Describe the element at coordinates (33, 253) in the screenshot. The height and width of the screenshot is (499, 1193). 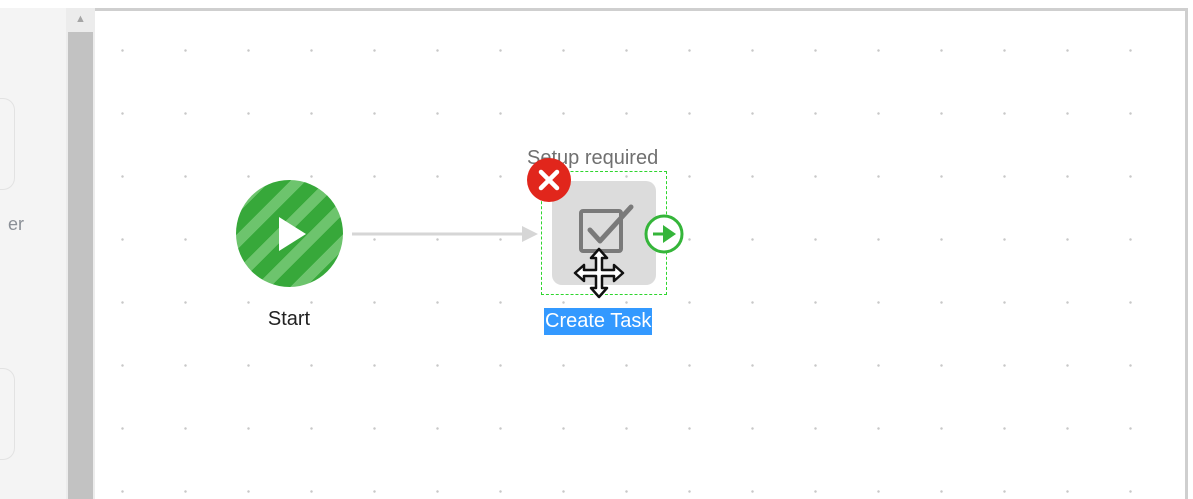
I see `left-panel: er` at that location.